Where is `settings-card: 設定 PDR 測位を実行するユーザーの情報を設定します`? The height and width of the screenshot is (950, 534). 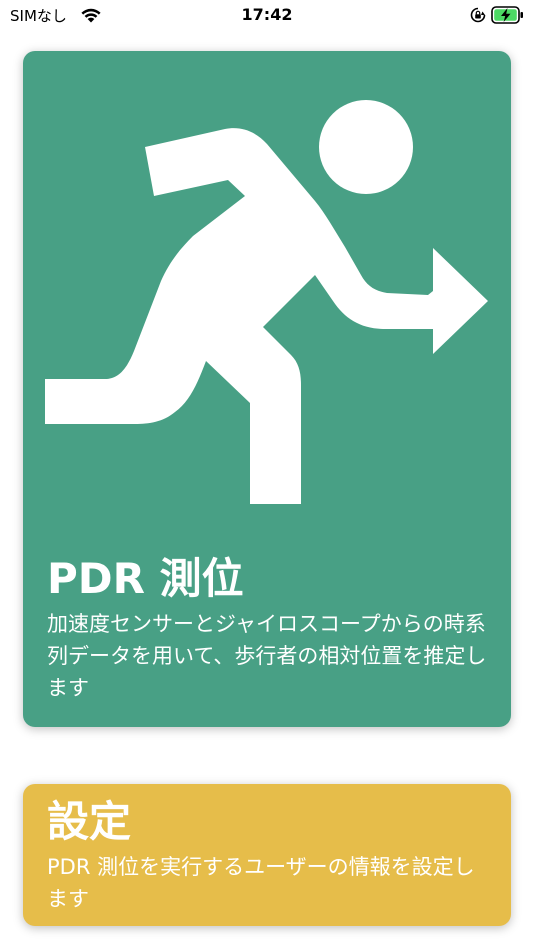
settings-card: 設定 PDR 測位を実行するユーザーの情報を設定します is located at coordinates (267, 855).